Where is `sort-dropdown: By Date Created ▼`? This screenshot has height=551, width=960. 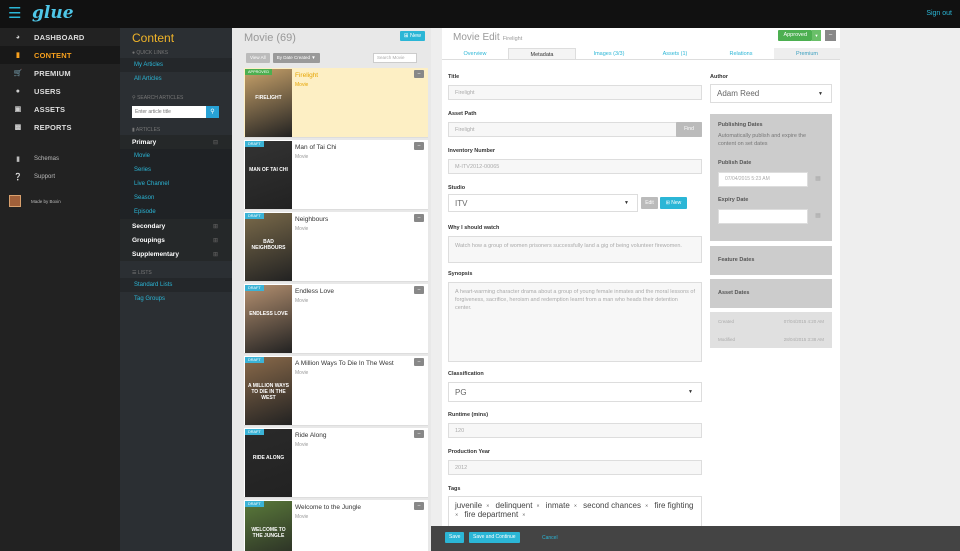
sort-dropdown: By Date Created ▼ is located at coordinates (296, 58).